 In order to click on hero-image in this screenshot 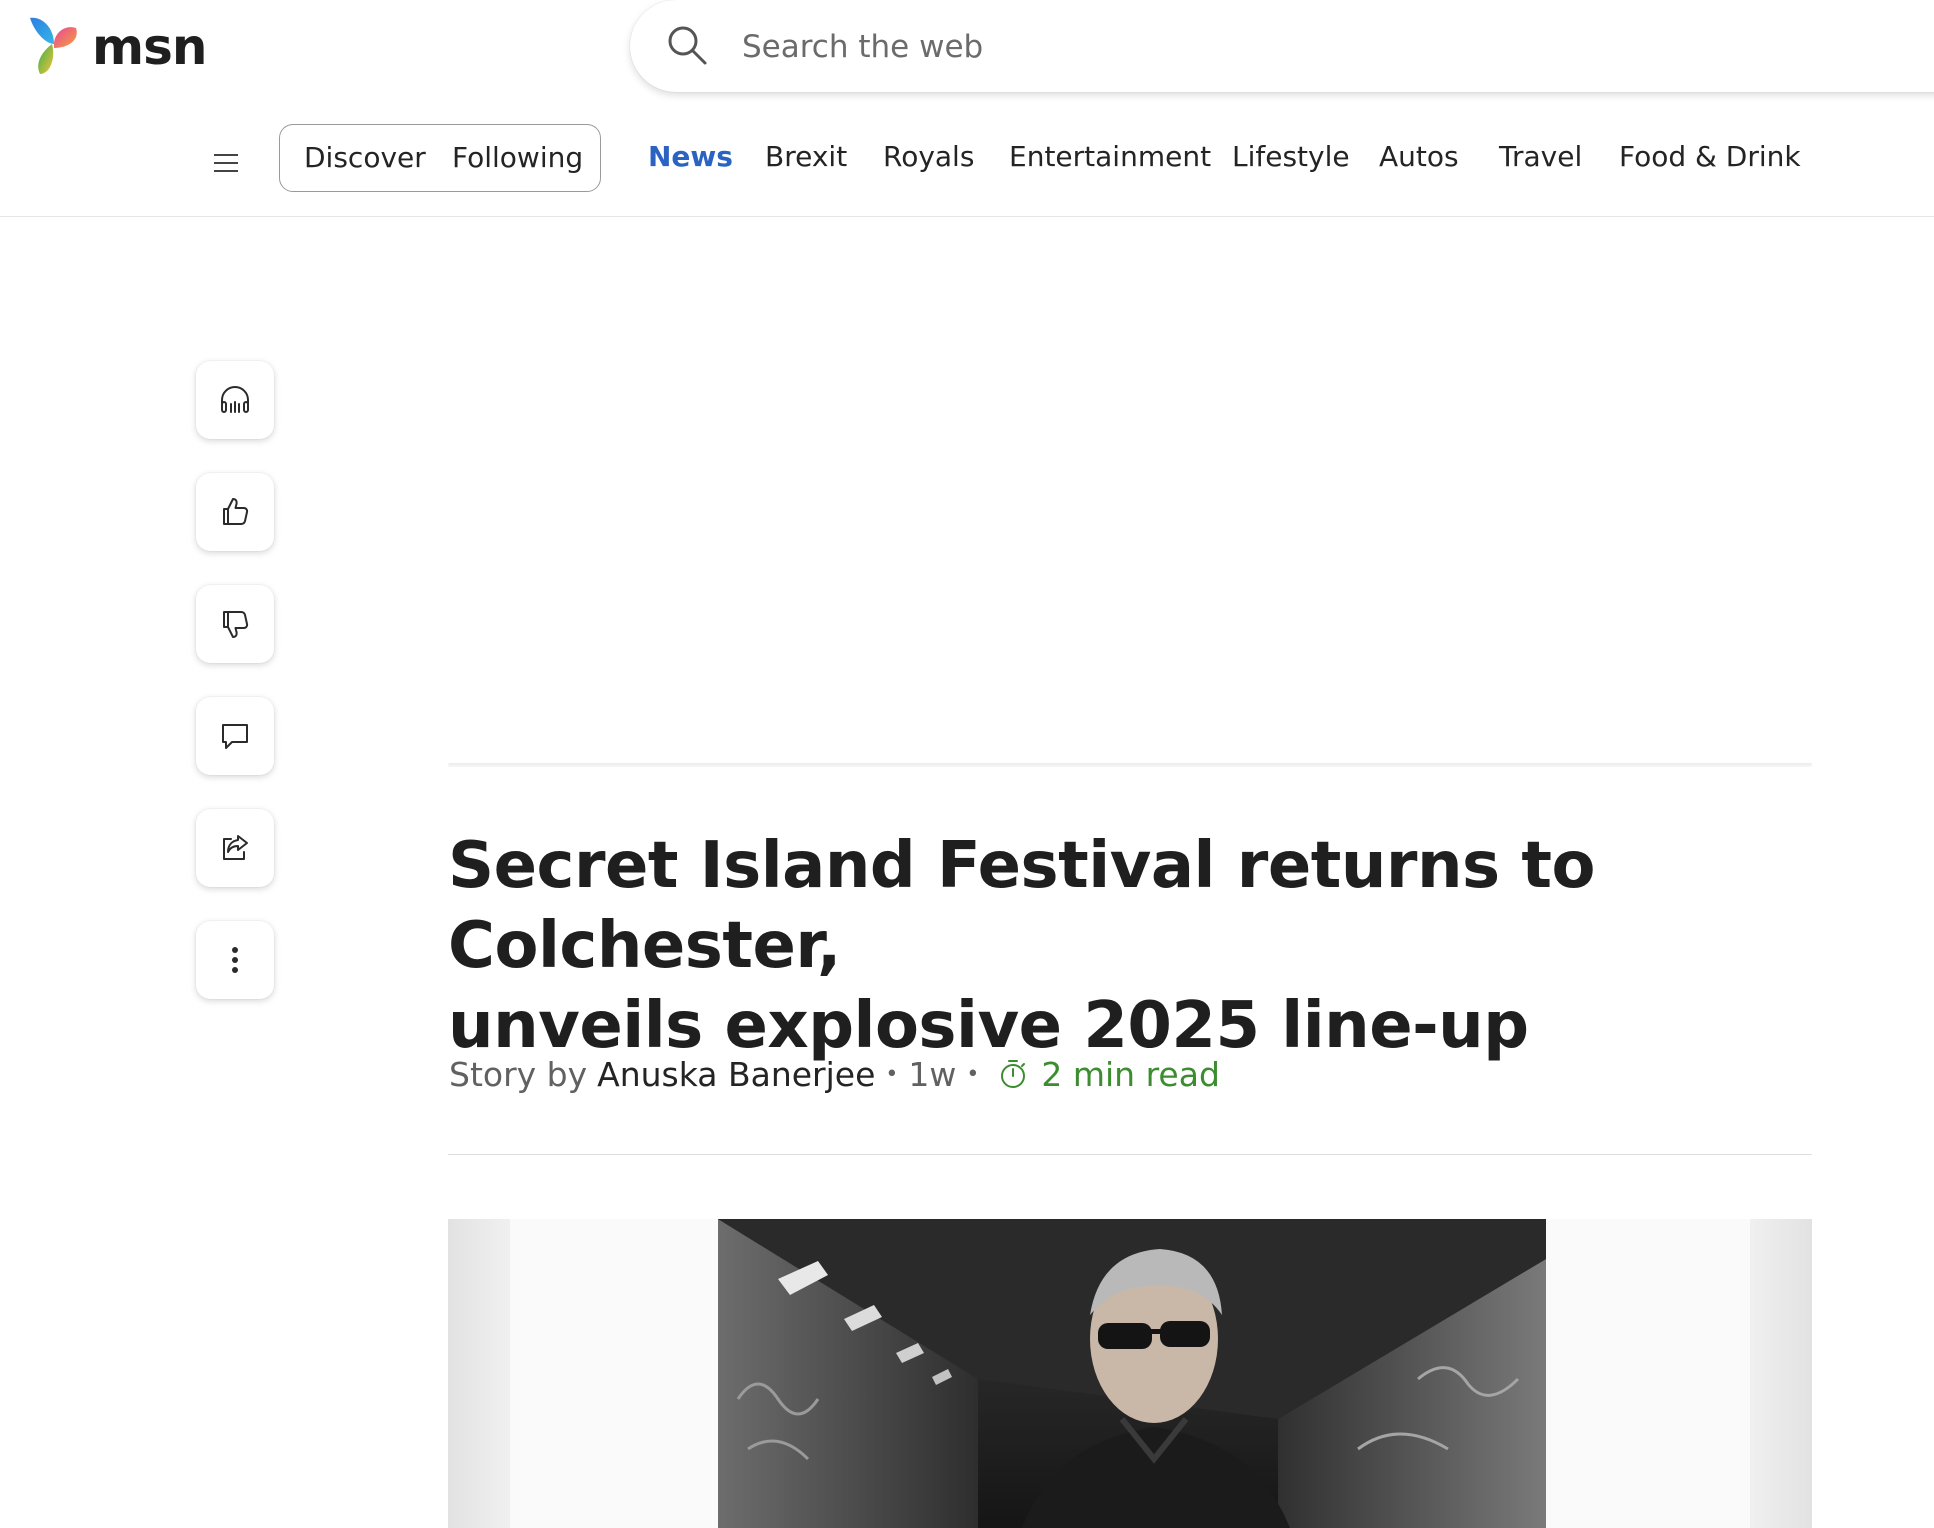, I will do `click(1130, 1373)`.